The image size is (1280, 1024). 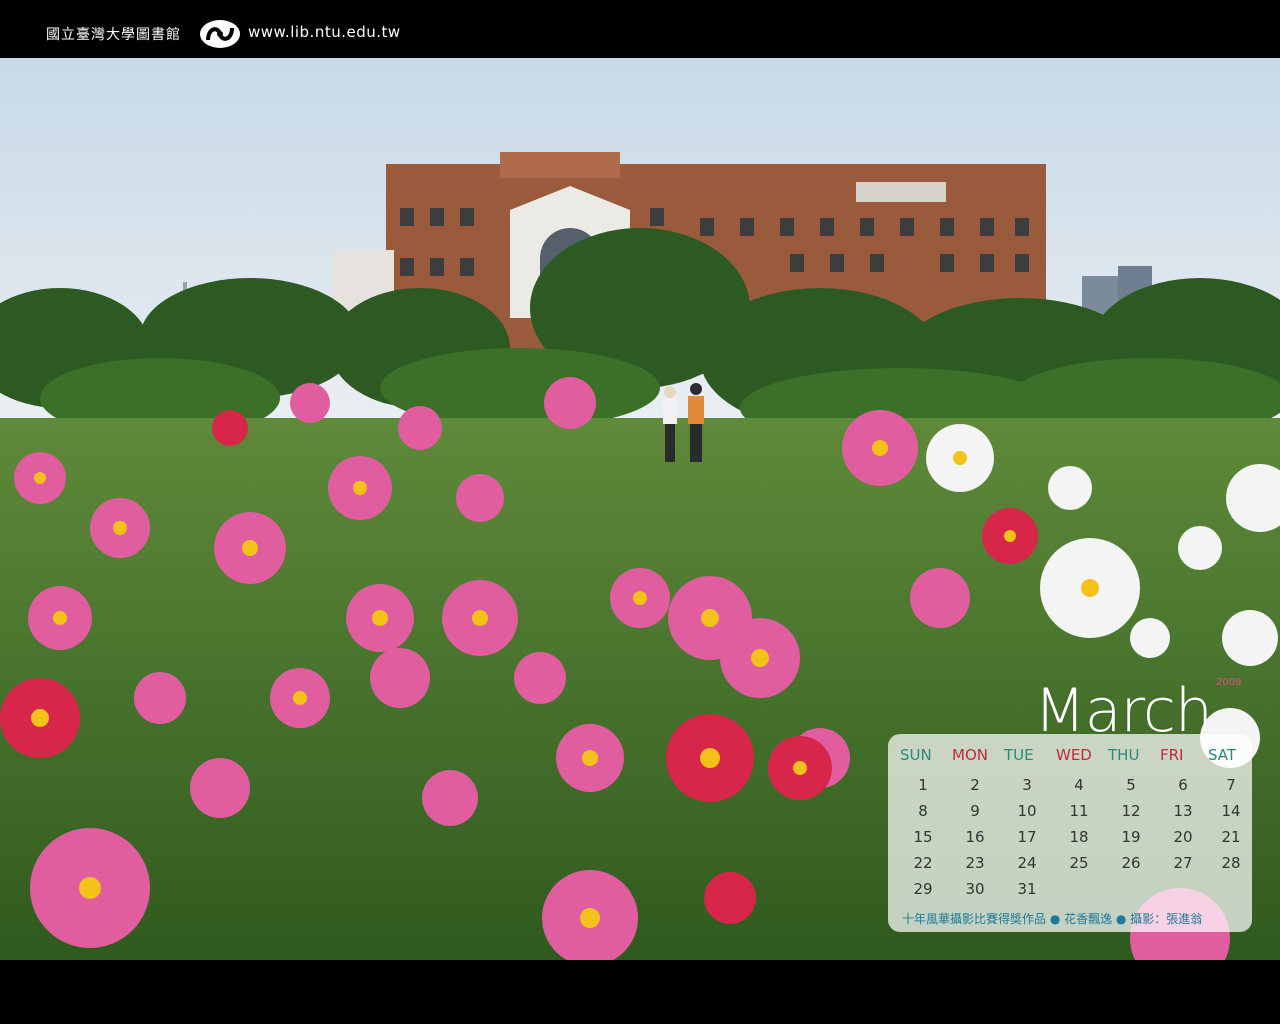 I want to click on calendar-day: 2, so click(x=975, y=785).